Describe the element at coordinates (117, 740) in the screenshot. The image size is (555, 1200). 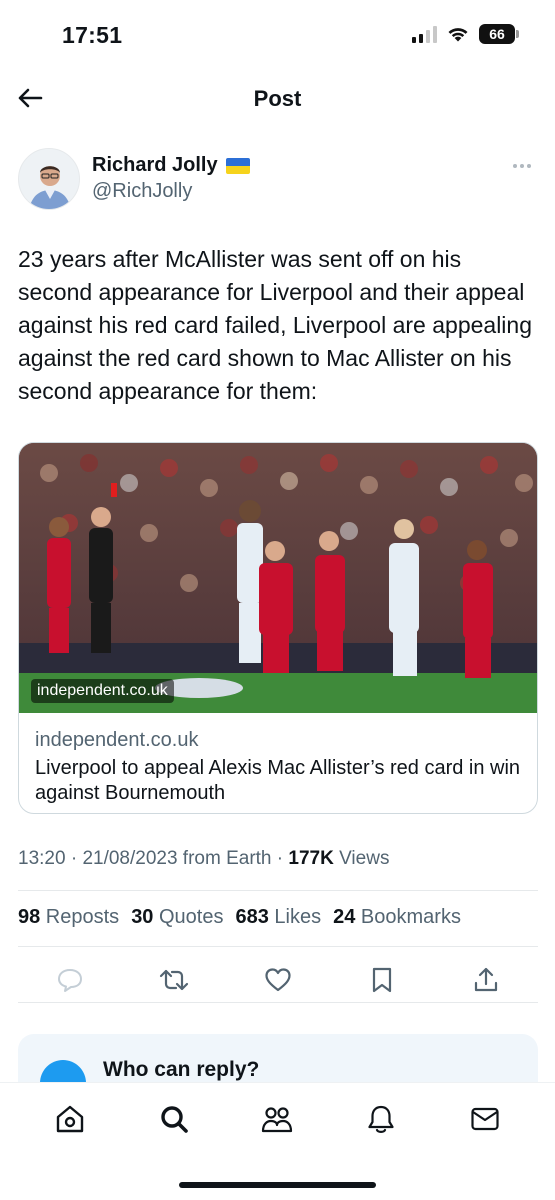
I see `link-card-domain: independent.co.uk` at that location.